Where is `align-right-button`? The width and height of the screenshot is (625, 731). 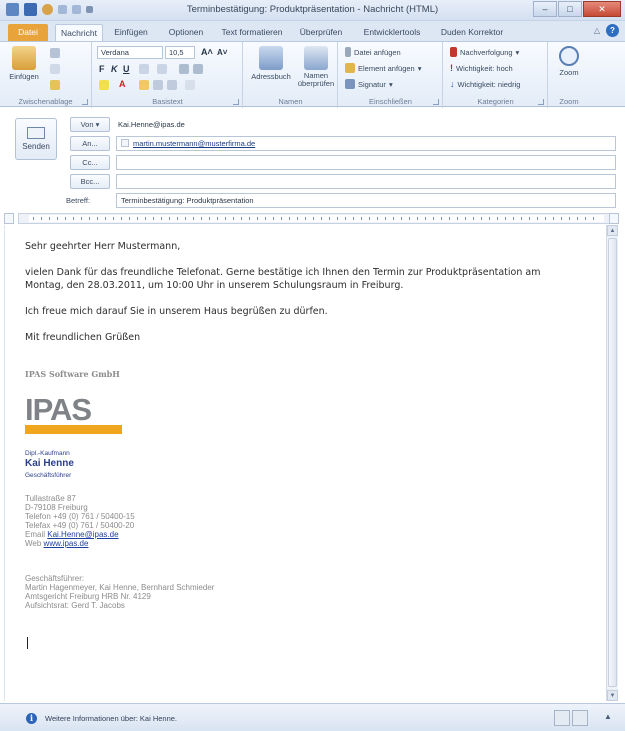 align-right-button is located at coordinates (172, 85).